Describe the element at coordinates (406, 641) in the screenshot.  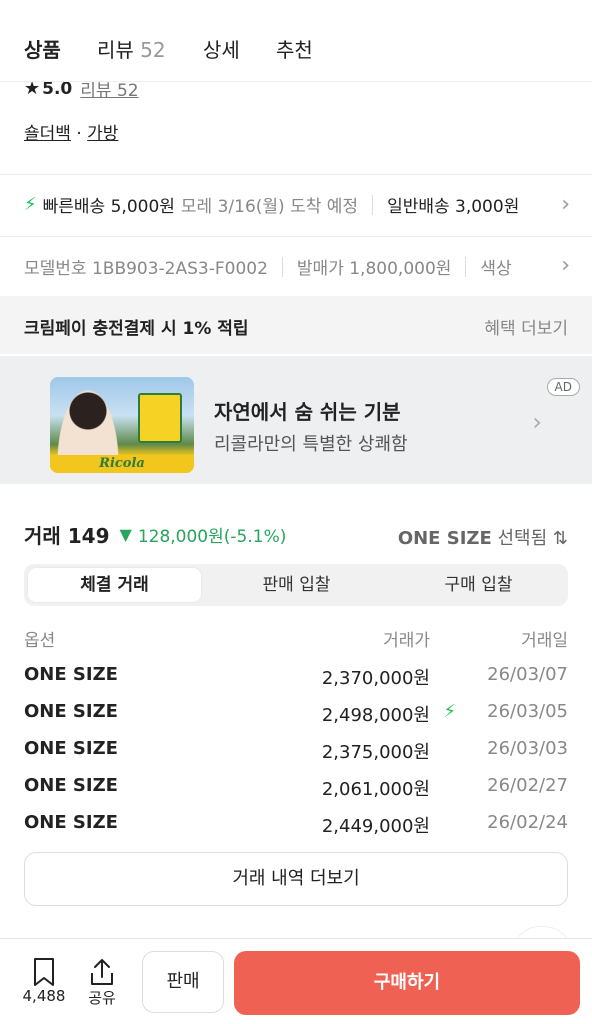
I see `header-price: 거래가` at that location.